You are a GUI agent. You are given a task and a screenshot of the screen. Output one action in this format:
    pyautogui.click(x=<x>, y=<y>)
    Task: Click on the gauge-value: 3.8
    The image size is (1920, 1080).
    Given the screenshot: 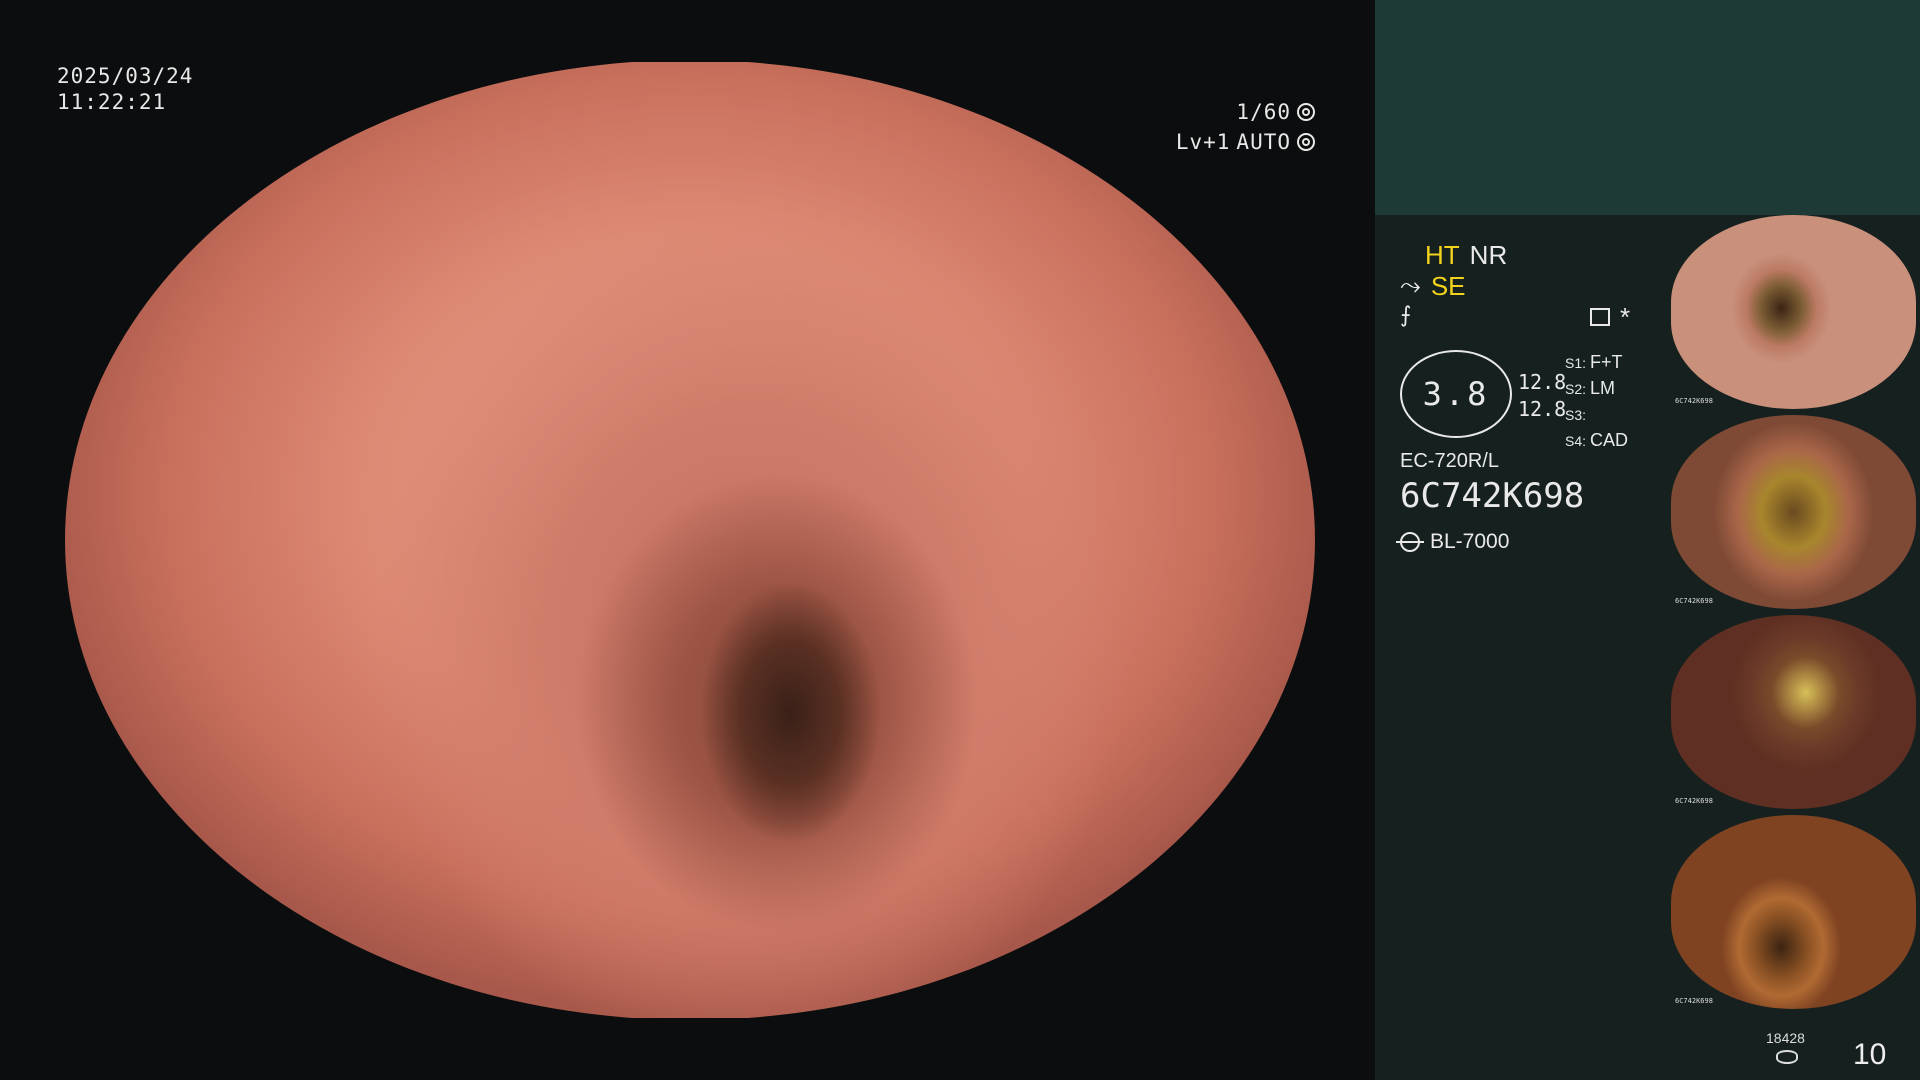 What is the action you would take?
    pyautogui.click(x=1456, y=394)
    